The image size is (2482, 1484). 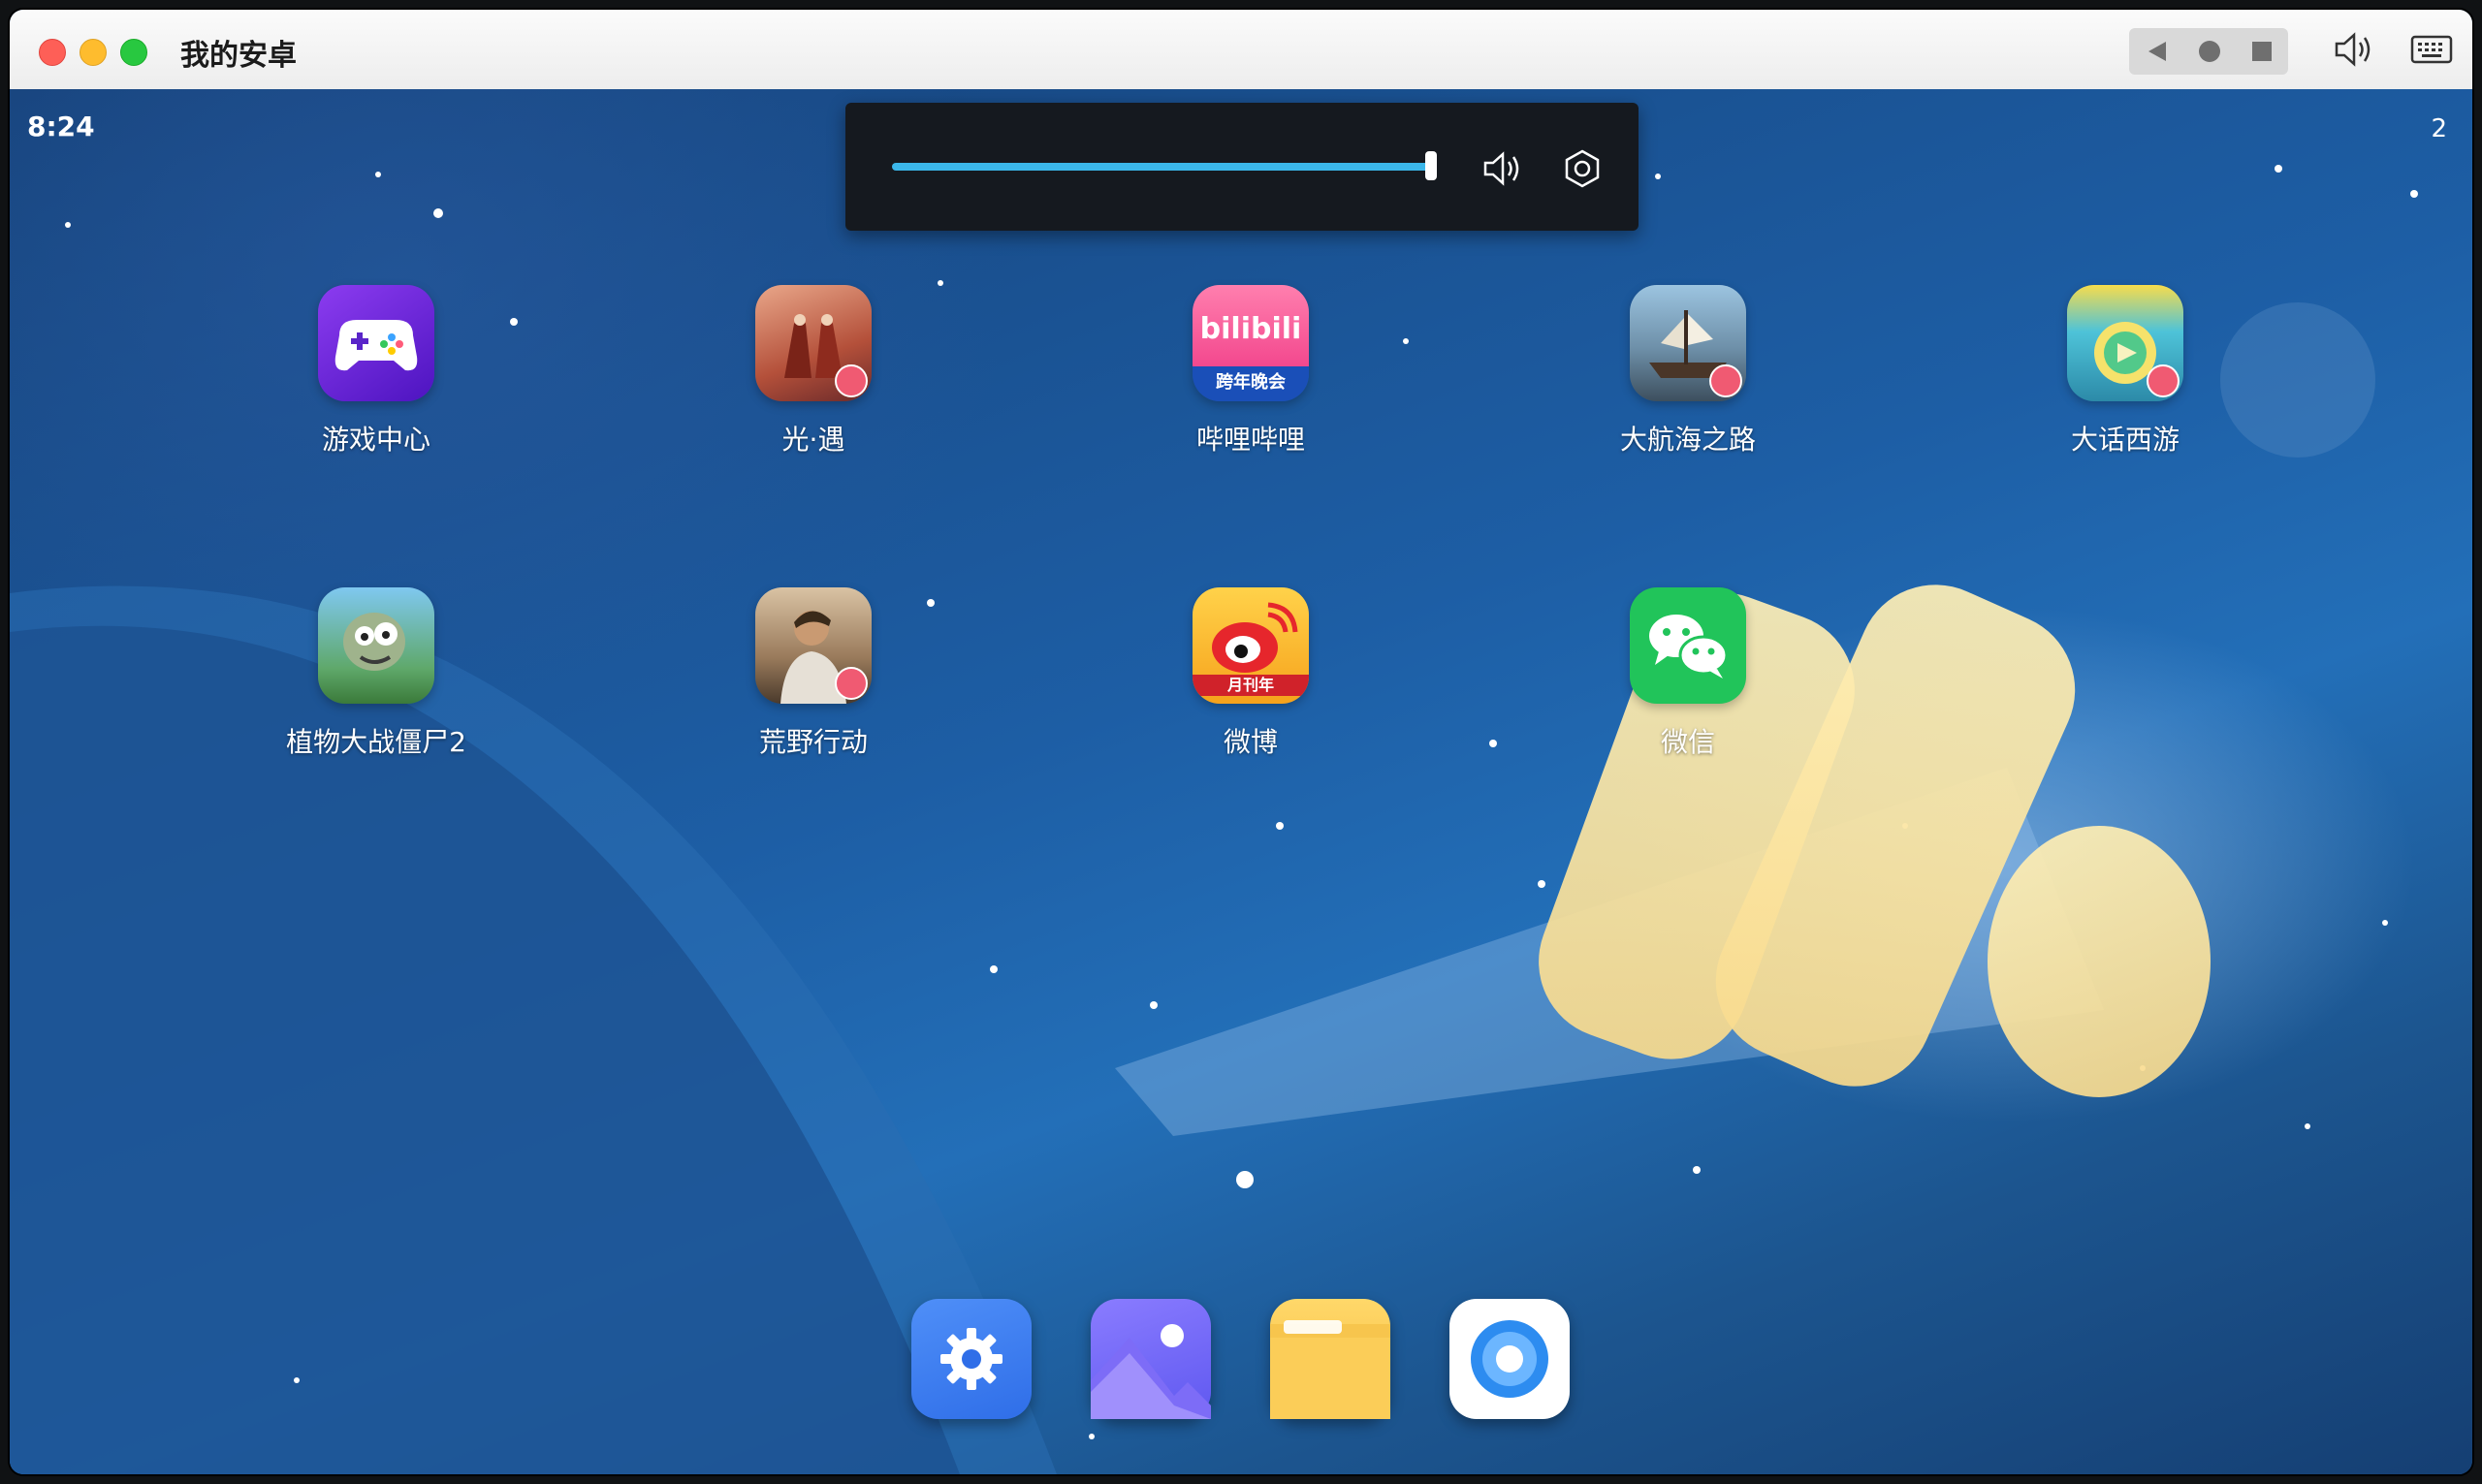 What do you see at coordinates (813, 645) in the screenshot?
I see `soldier-icon` at bounding box center [813, 645].